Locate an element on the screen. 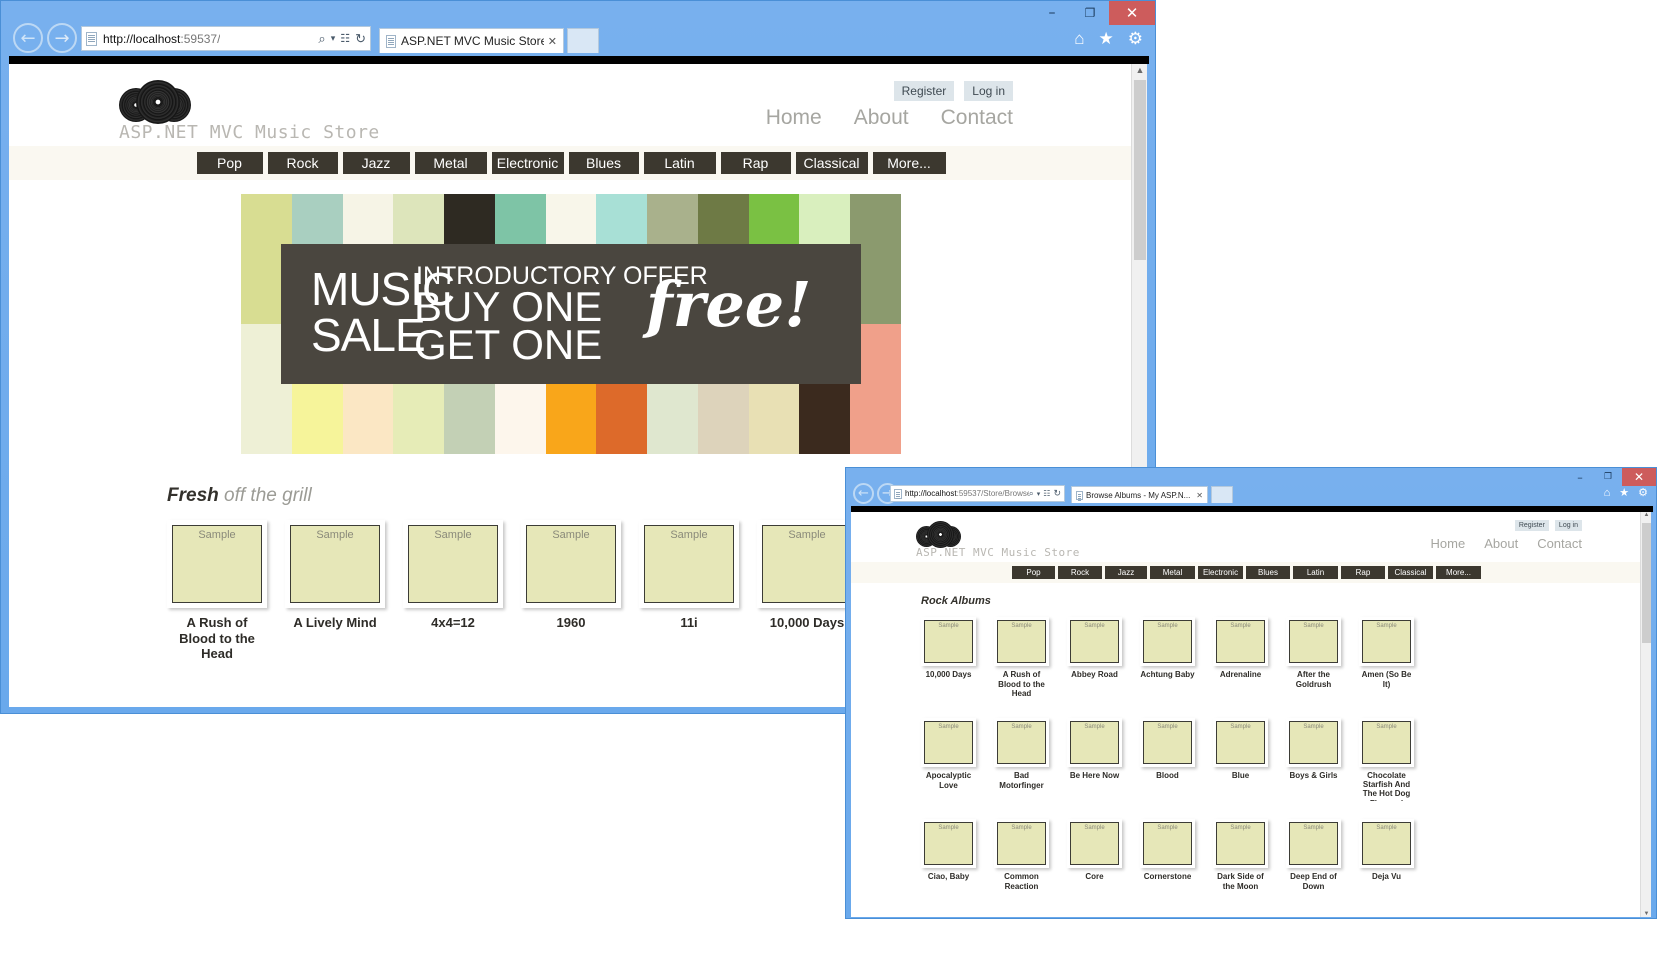 This screenshot has width=1657, height=972. album-card-item: Sample After the Goldrush is located at coordinates (1313, 658).